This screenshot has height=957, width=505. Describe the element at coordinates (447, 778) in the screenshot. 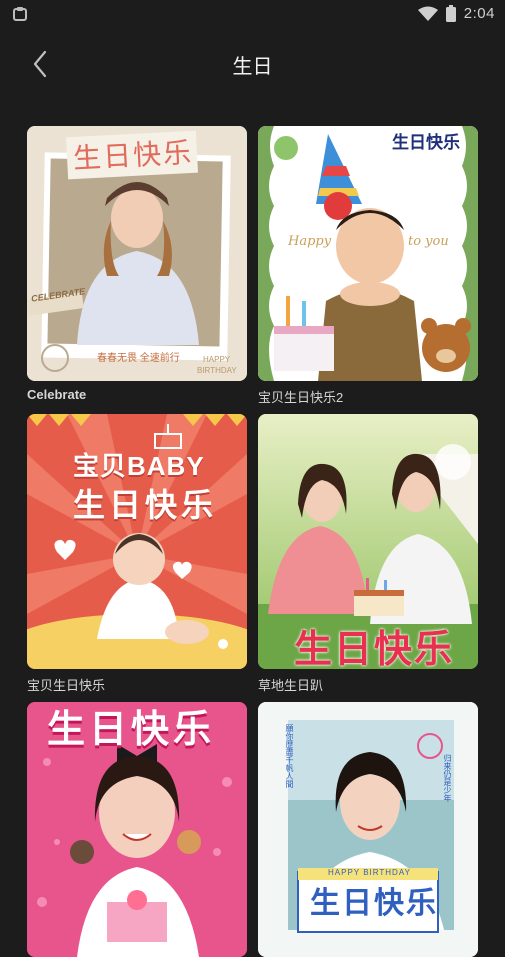

I see `thumb-vertical-text-2: 归来仍是少年` at that location.